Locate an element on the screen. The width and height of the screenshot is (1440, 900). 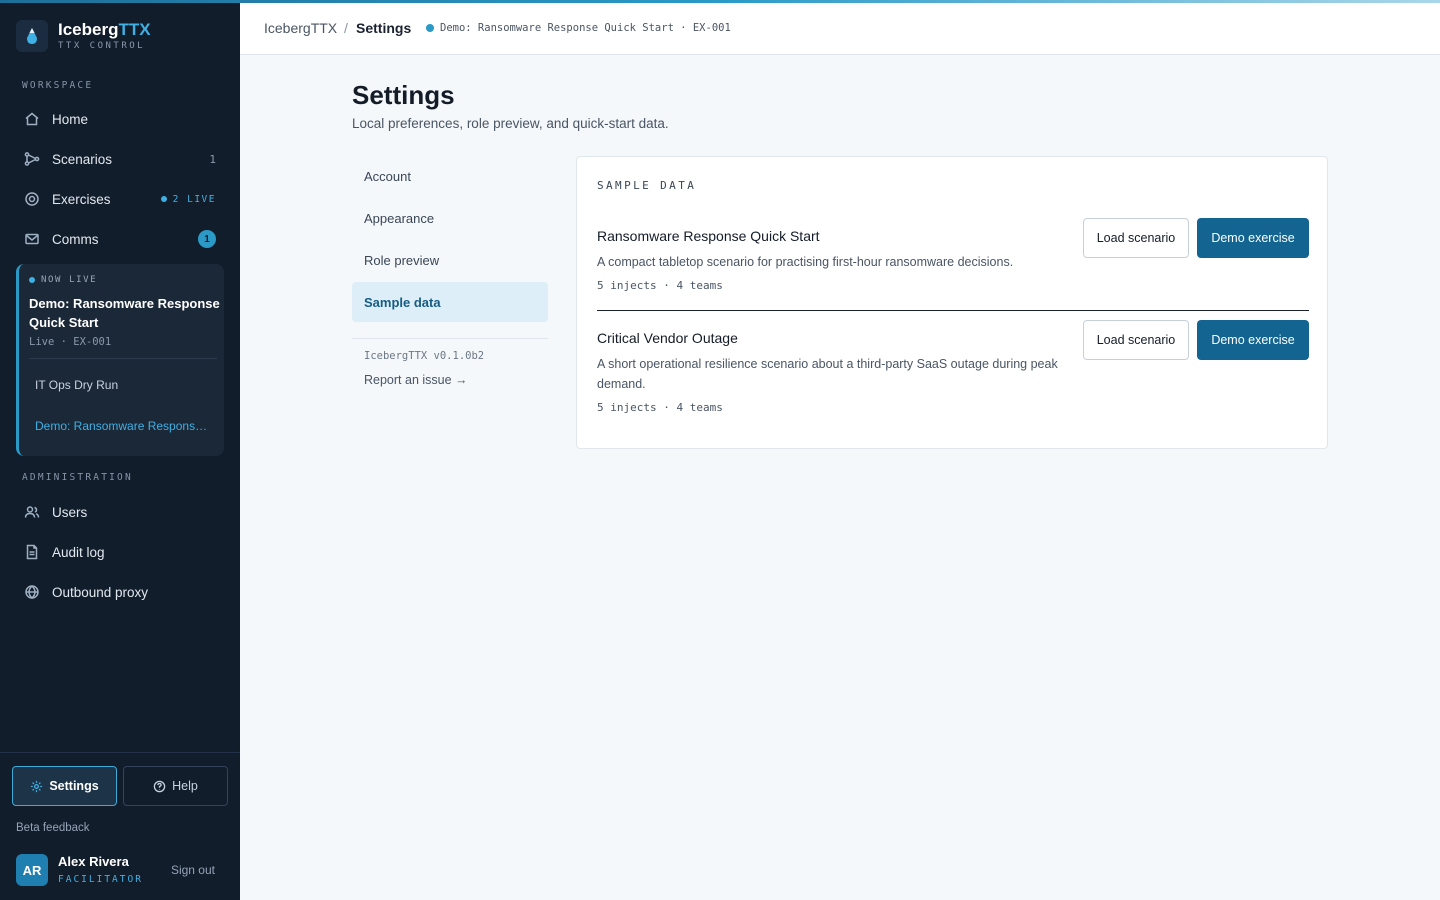
status-dot-icon is located at coordinates (430, 28).